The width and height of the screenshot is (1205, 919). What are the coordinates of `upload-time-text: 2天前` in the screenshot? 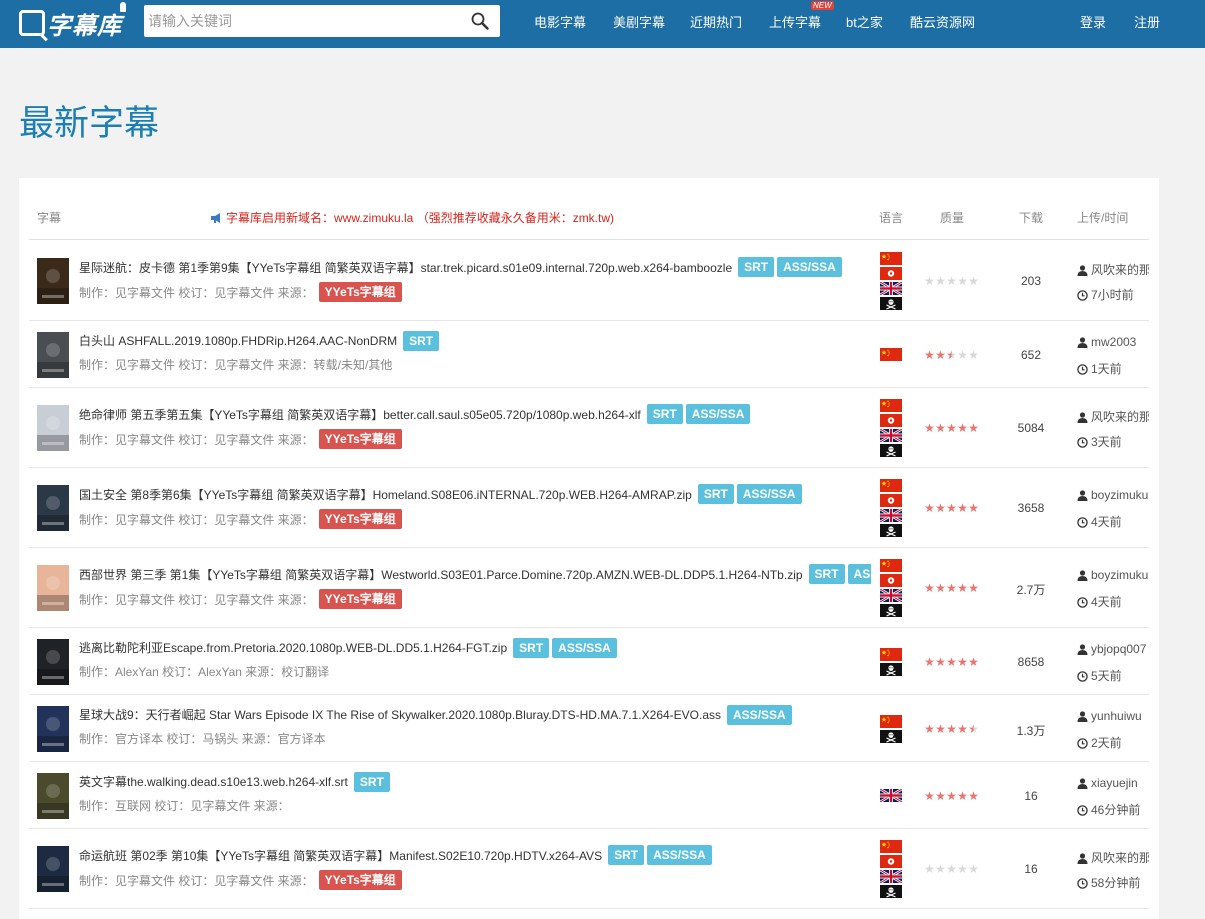 It's located at (1106, 742).